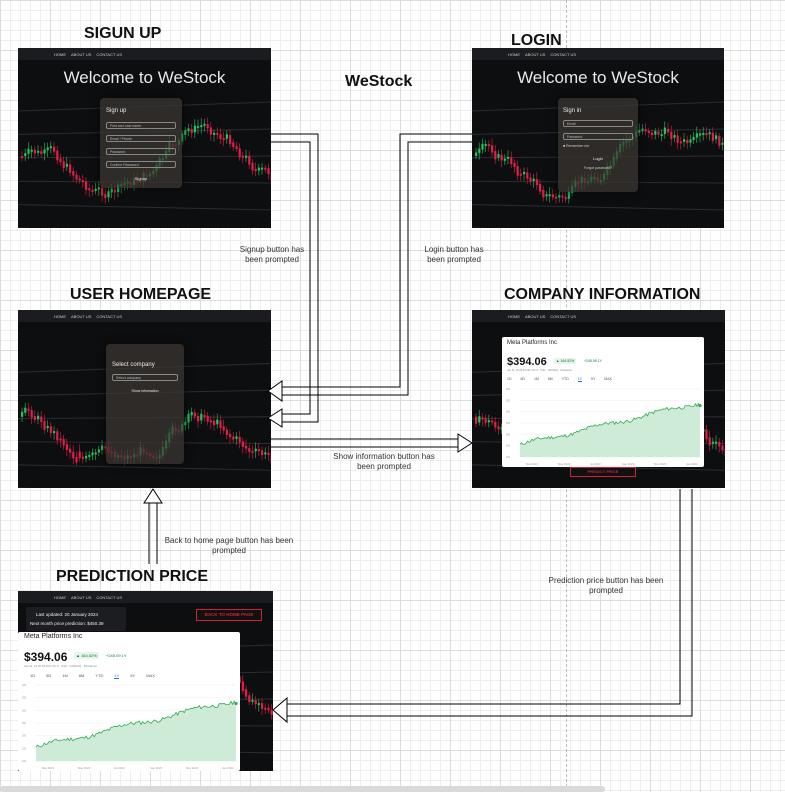 The width and height of the screenshot is (785, 792). What do you see at coordinates (293, 280) in the screenshot?
I see `signup-flow-arrow` at bounding box center [293, 280].